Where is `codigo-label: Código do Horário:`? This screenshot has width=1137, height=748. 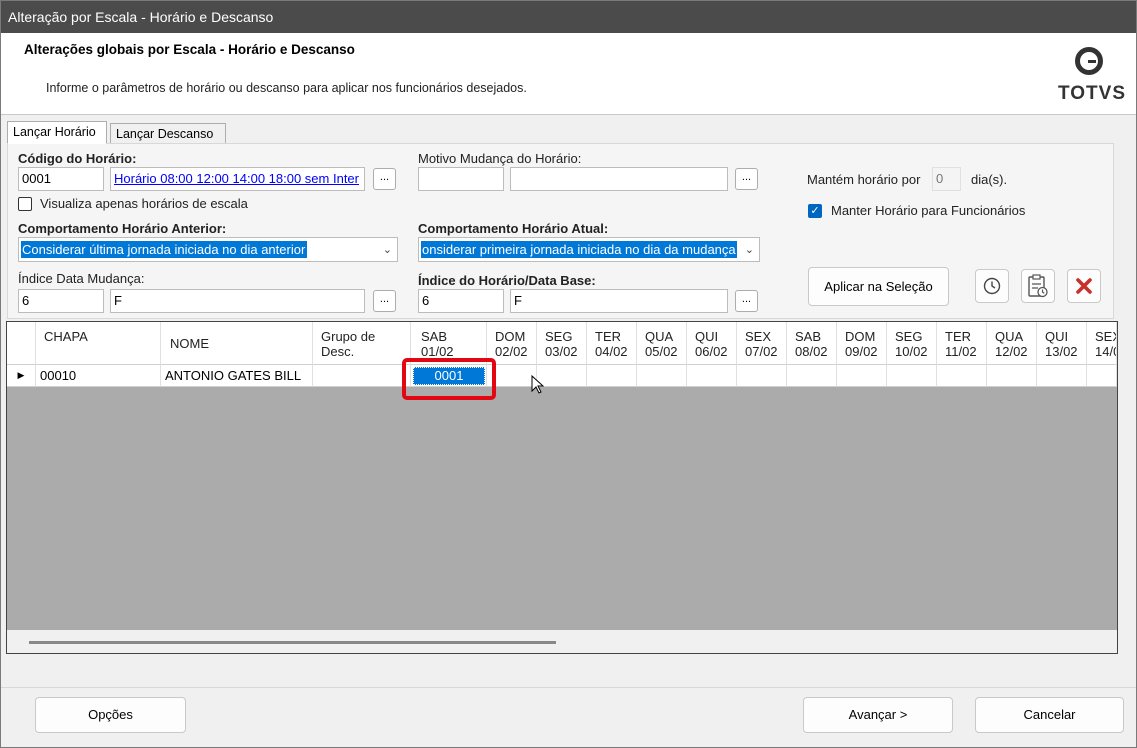 codigo-label: Código do Horário: is located at coordinates (77, 158).